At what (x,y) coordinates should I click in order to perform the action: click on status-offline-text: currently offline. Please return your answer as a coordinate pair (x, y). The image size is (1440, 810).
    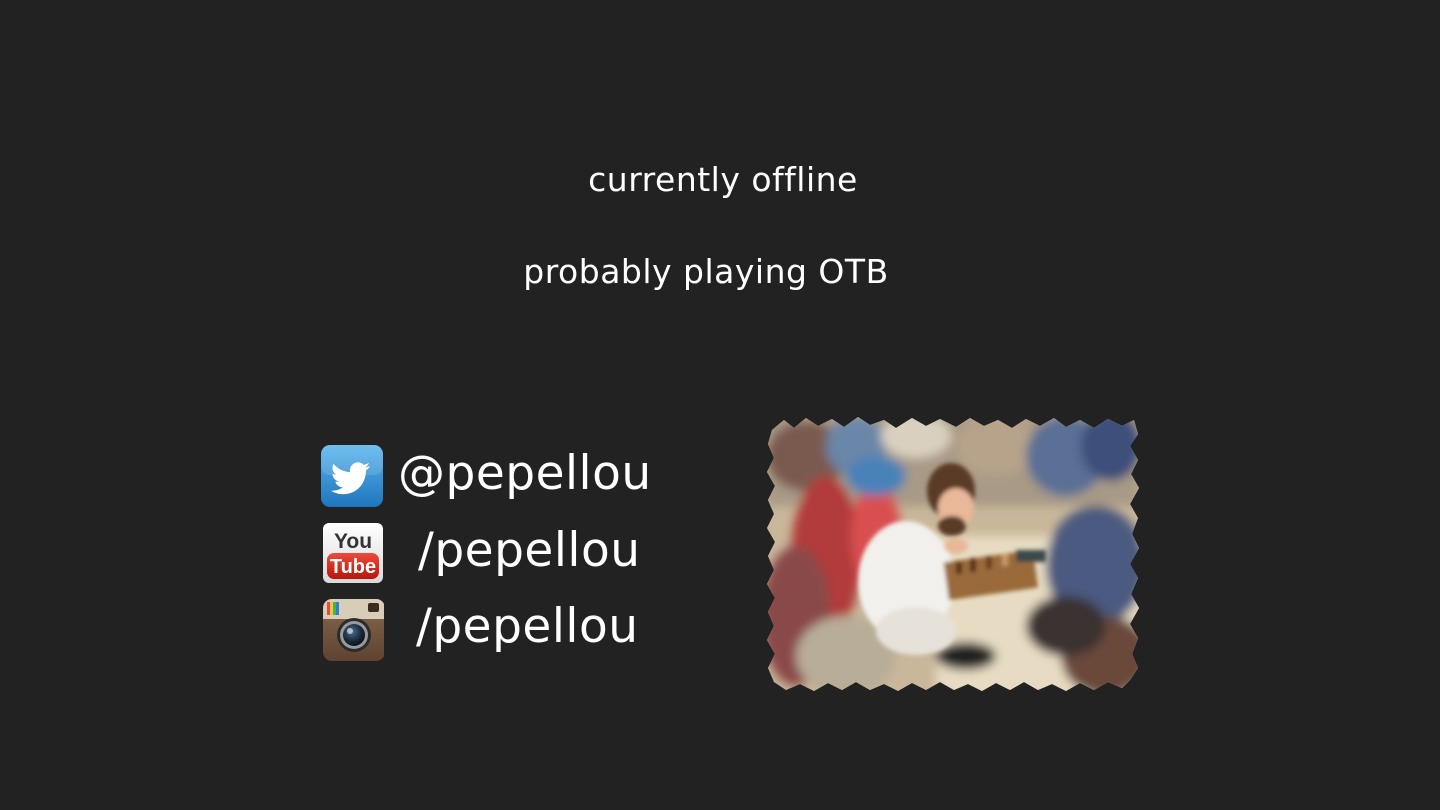
    Looking at the image, I should click on (723, 179).